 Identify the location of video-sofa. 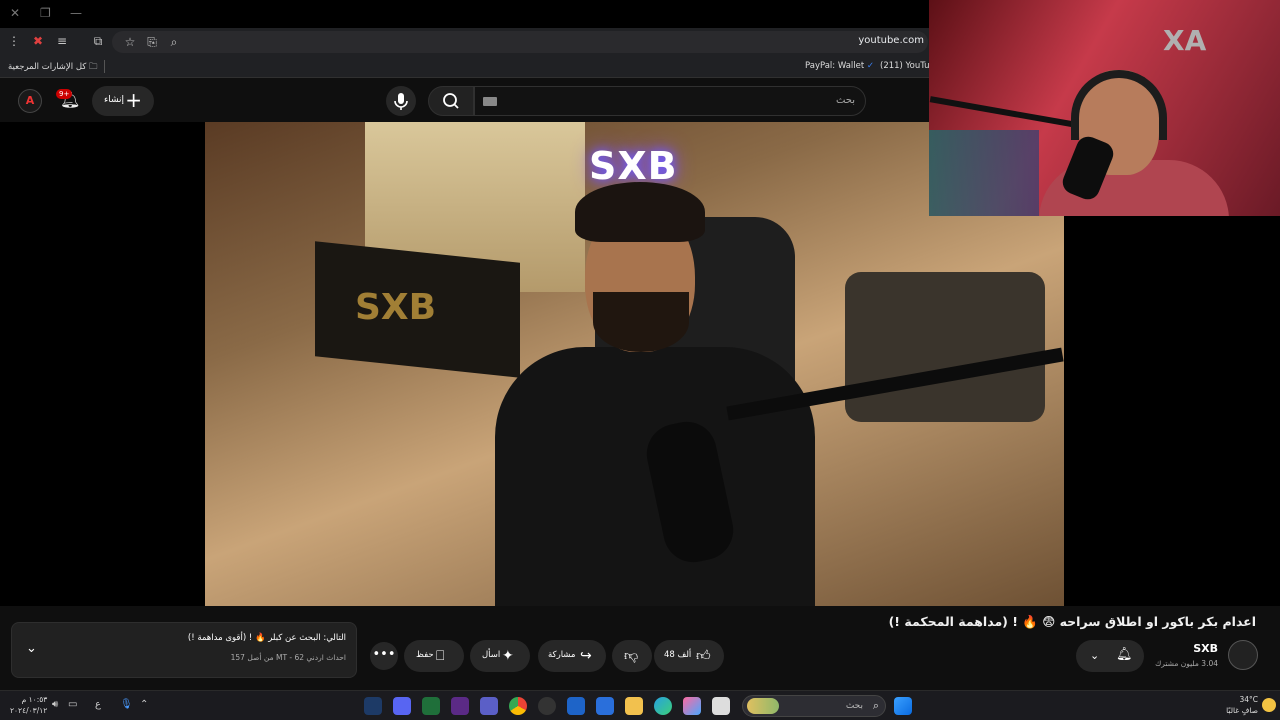
(945, 347).